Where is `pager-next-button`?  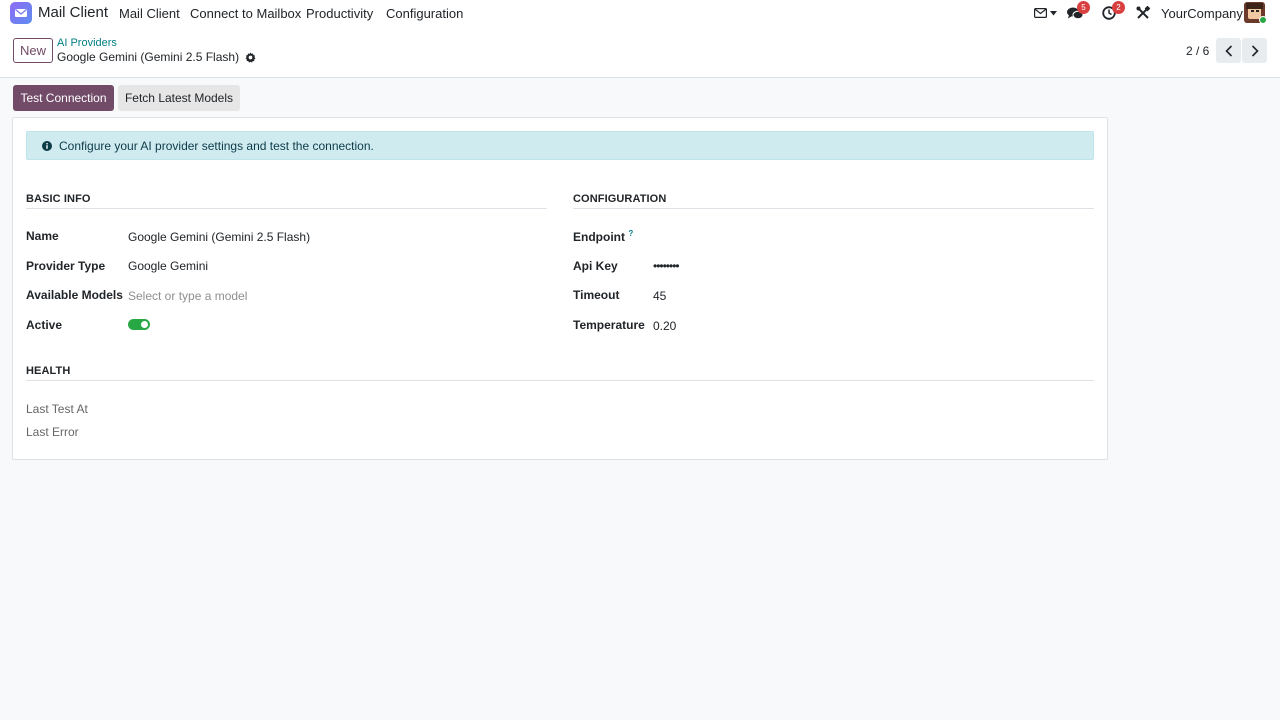 pager-next-button is located at coordinates (1254, 50).